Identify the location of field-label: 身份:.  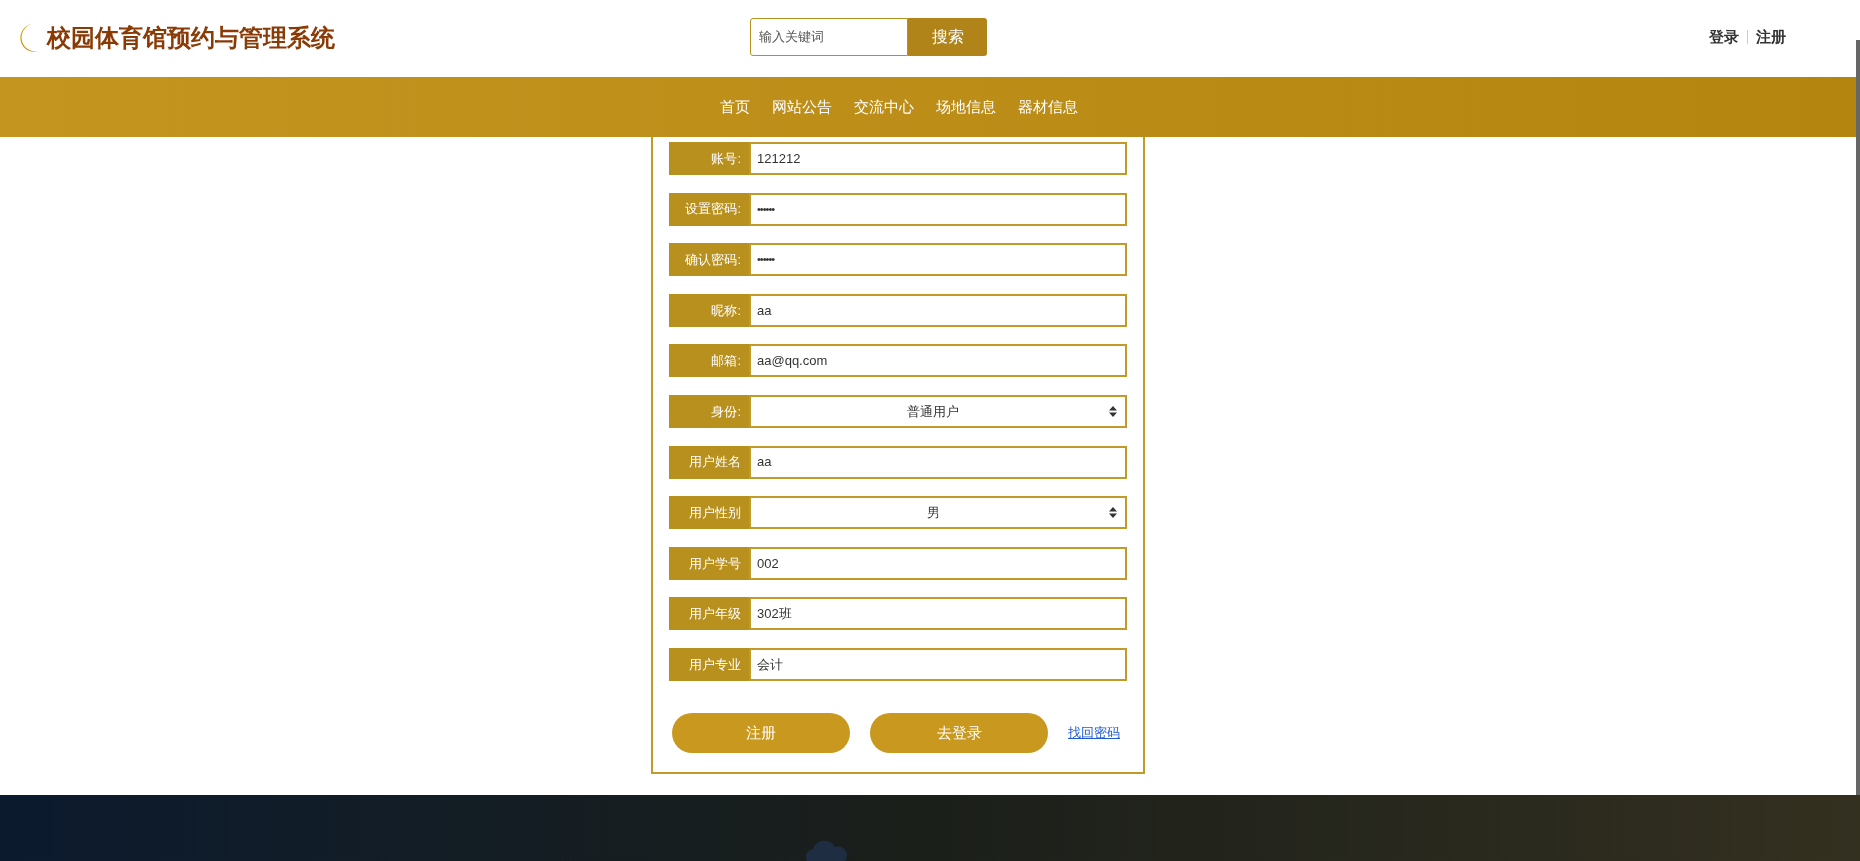
(709, 411).